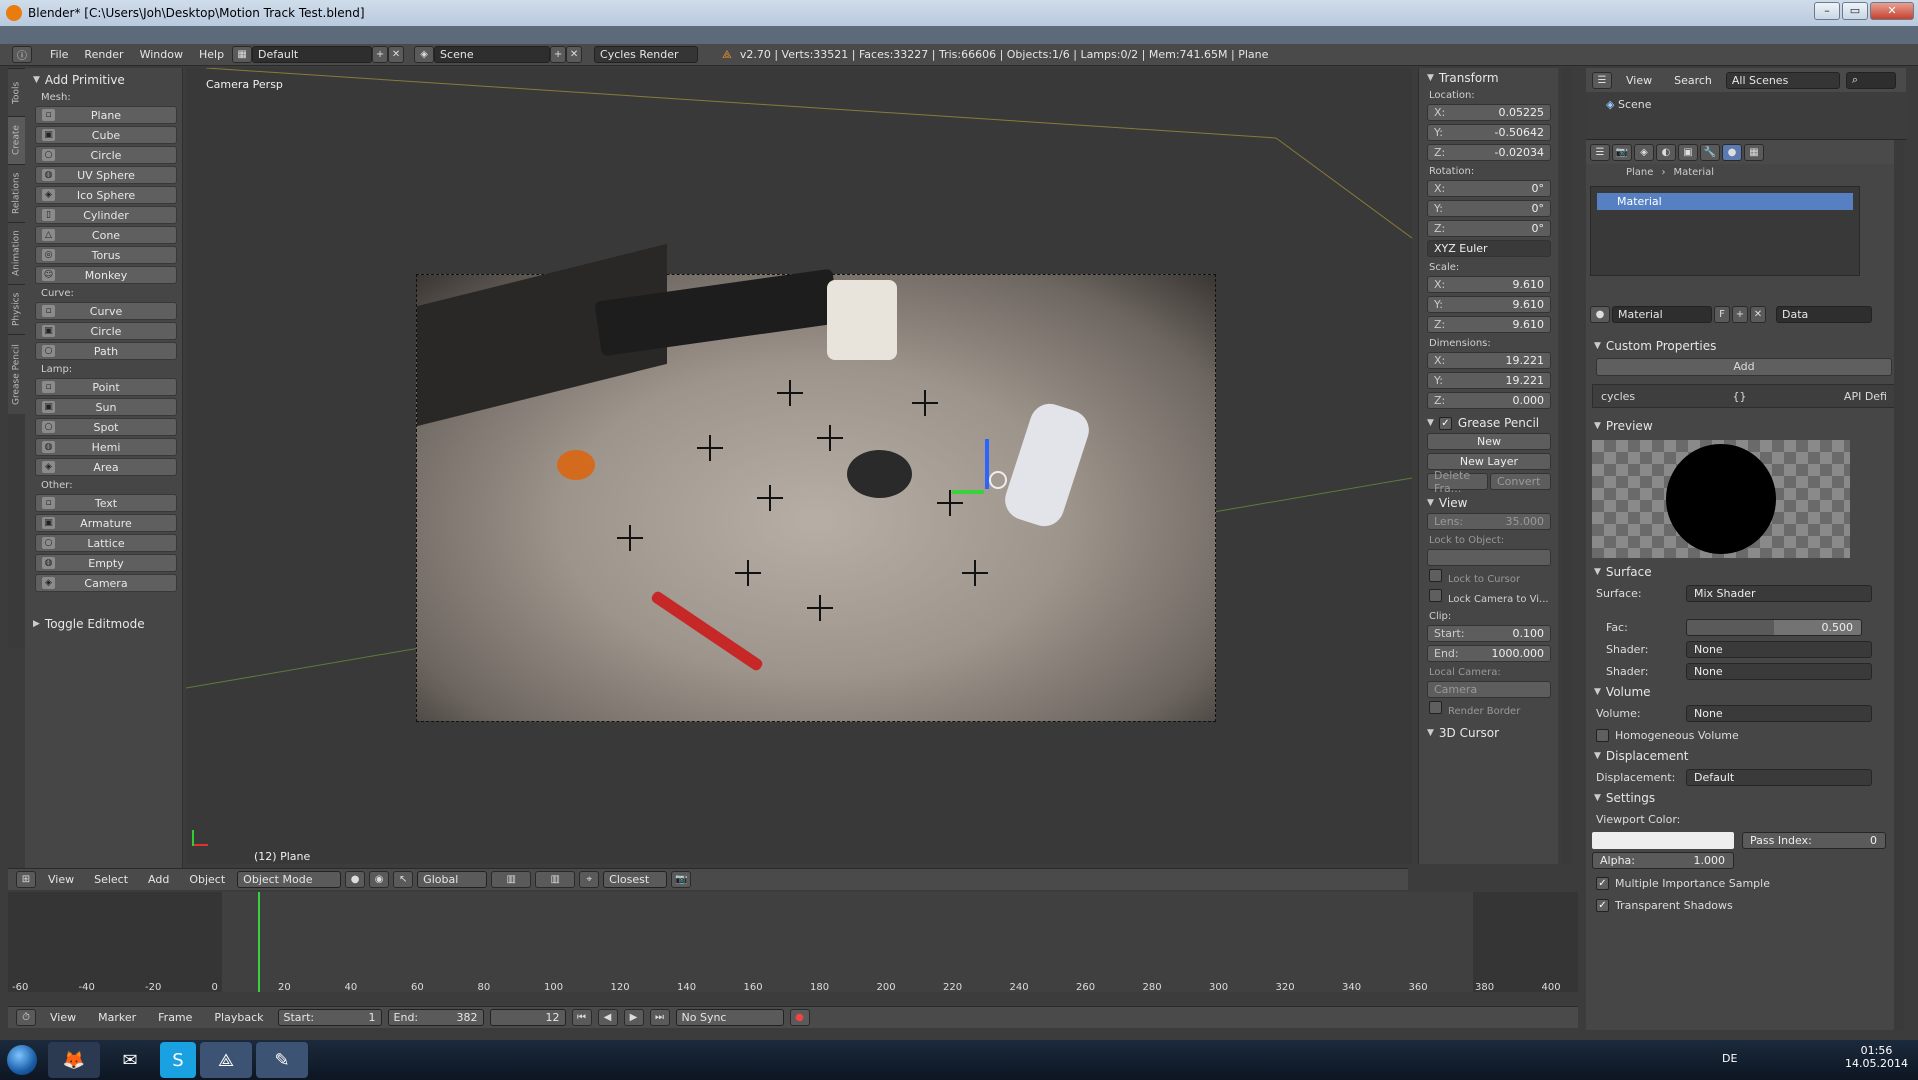 This screenshot has width=1918, height=1080. Describe the element at coordinates (1744, 905) in the screenshot. I see `transparent-shadows-row: ✓ Transparent Shadows` at that location.